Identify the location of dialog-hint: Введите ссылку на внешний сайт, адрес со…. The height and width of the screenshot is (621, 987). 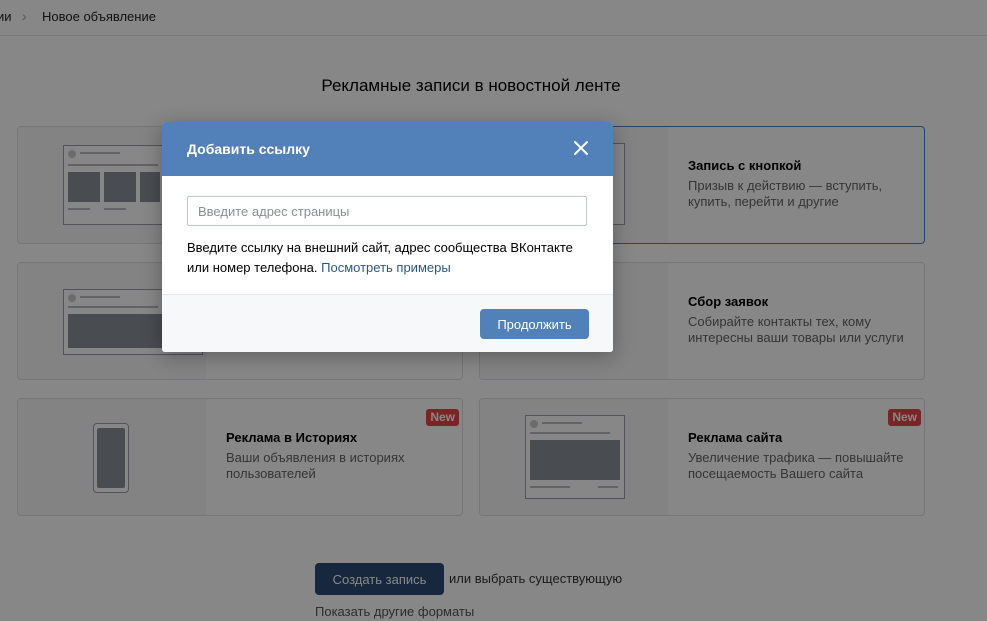
(387, 258).